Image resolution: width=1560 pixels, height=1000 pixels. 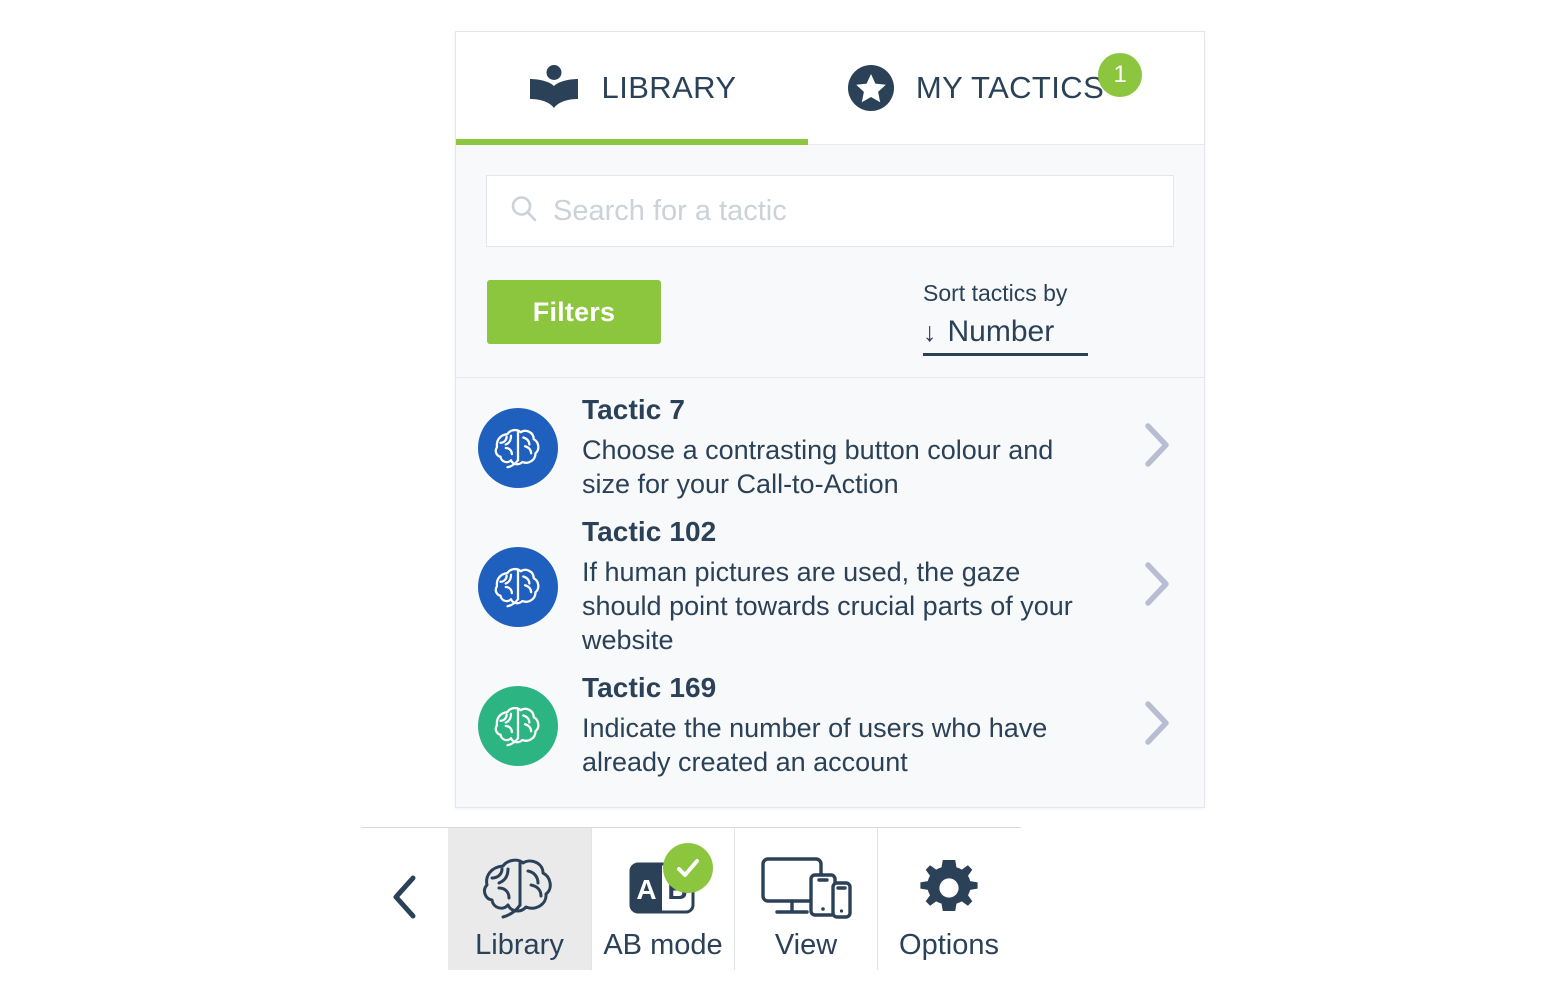 I want to click on brain-outline-icon, so click(x=520, y=888).